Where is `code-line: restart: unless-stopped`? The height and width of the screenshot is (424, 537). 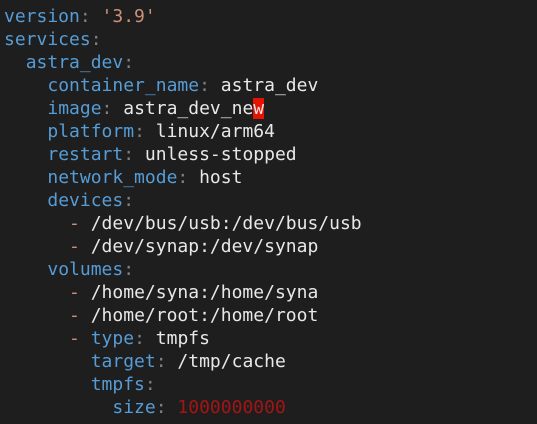 code-line: restart: unless-stopped is located at coordinates (268, 154).